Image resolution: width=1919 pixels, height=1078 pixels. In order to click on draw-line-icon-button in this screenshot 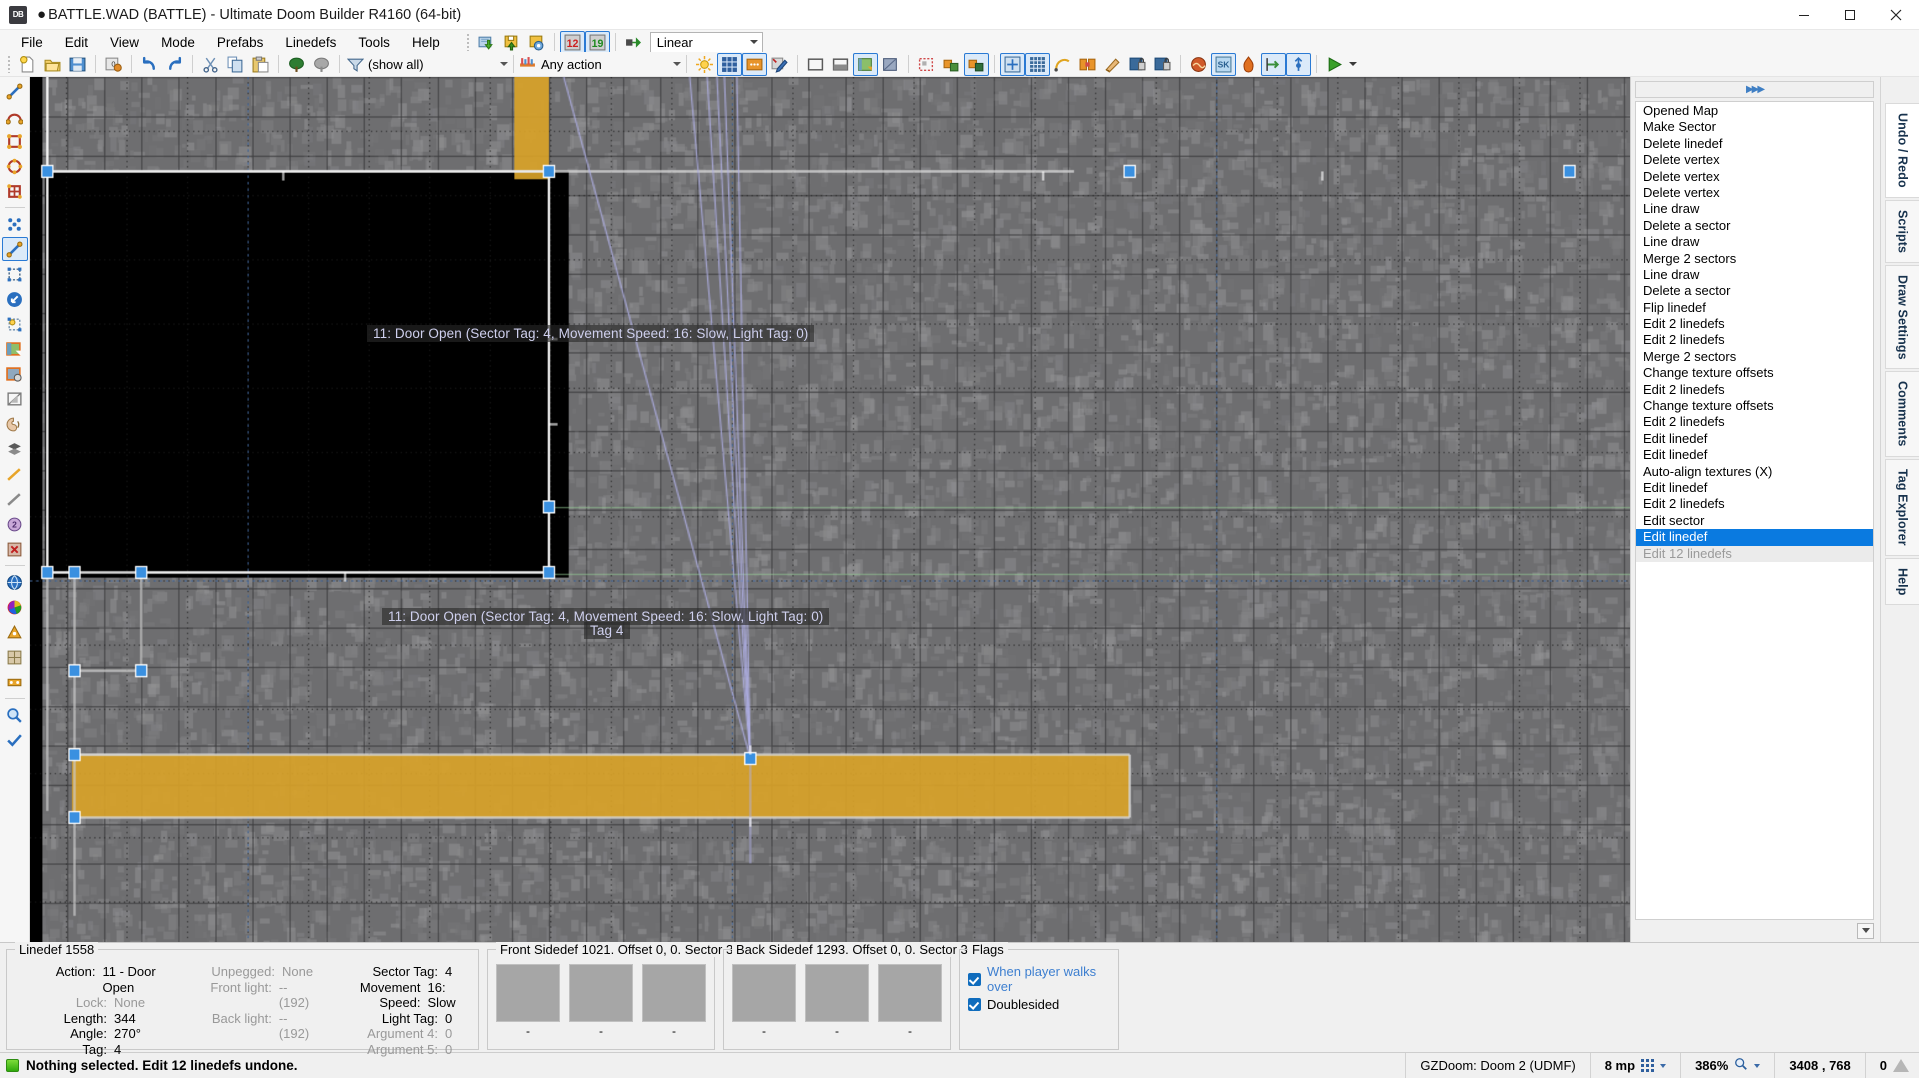, I will do `click(15, 91)`.